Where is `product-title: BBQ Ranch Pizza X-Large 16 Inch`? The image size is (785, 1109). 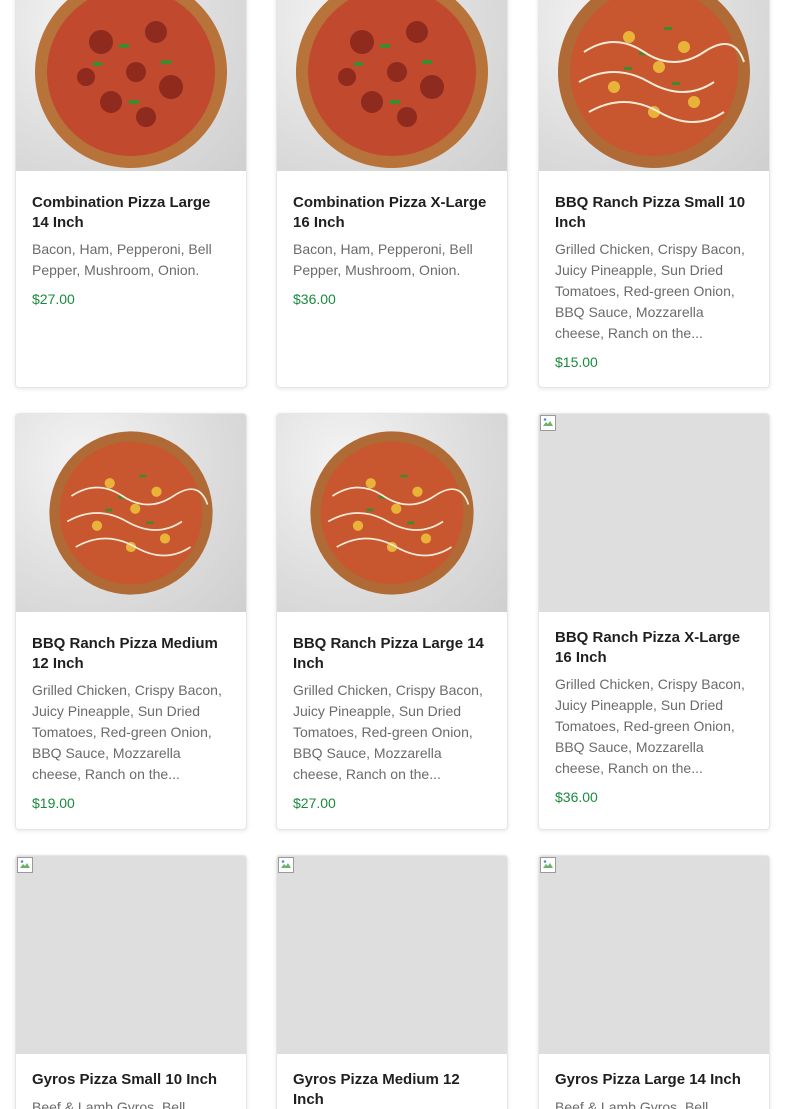
product-title: BBQ Ranch Pizza X-Large 16 Inch is located at coordinates (648, 647).